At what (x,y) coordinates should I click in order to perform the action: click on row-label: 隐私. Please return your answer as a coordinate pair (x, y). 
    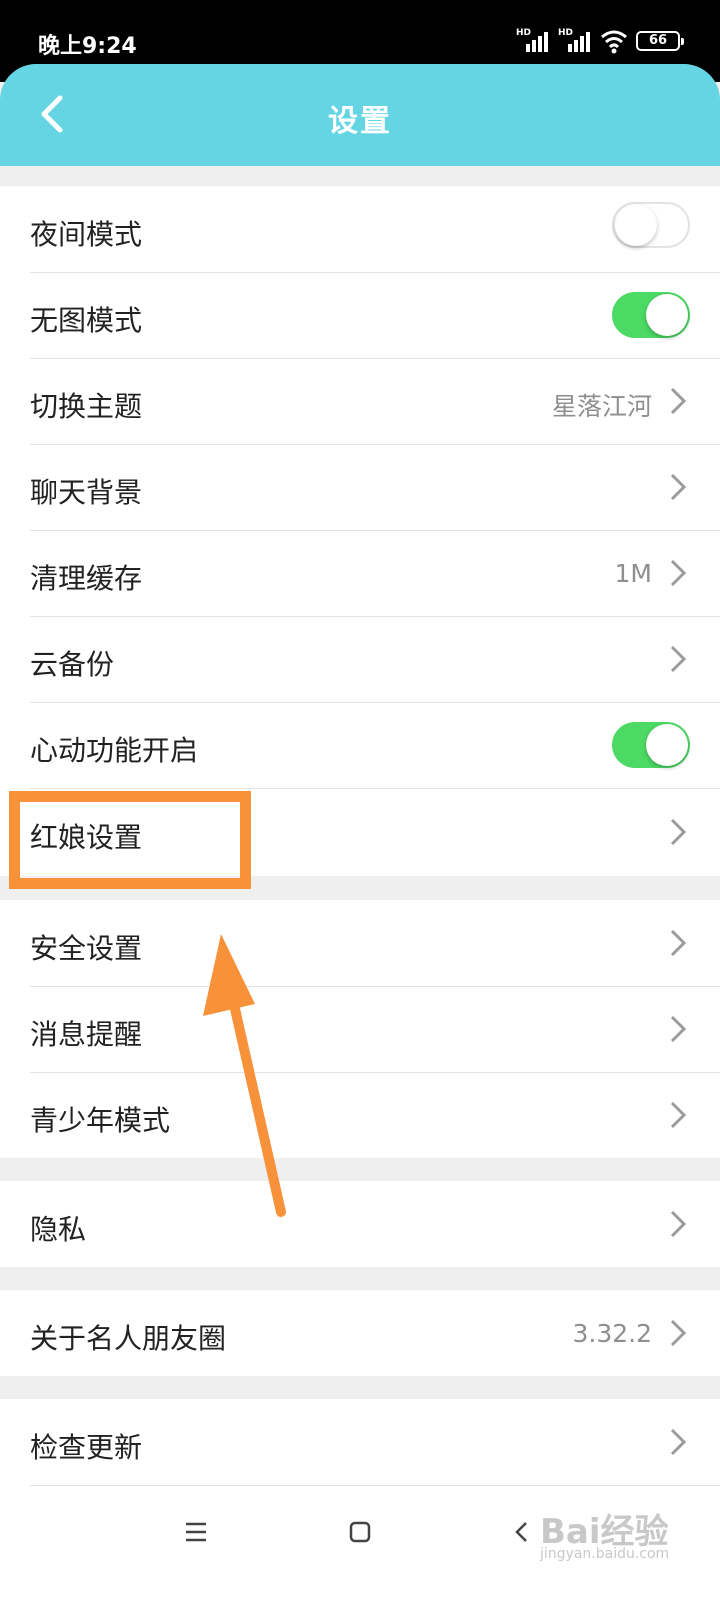
    Looking at the image, I should click on (58, 1229).